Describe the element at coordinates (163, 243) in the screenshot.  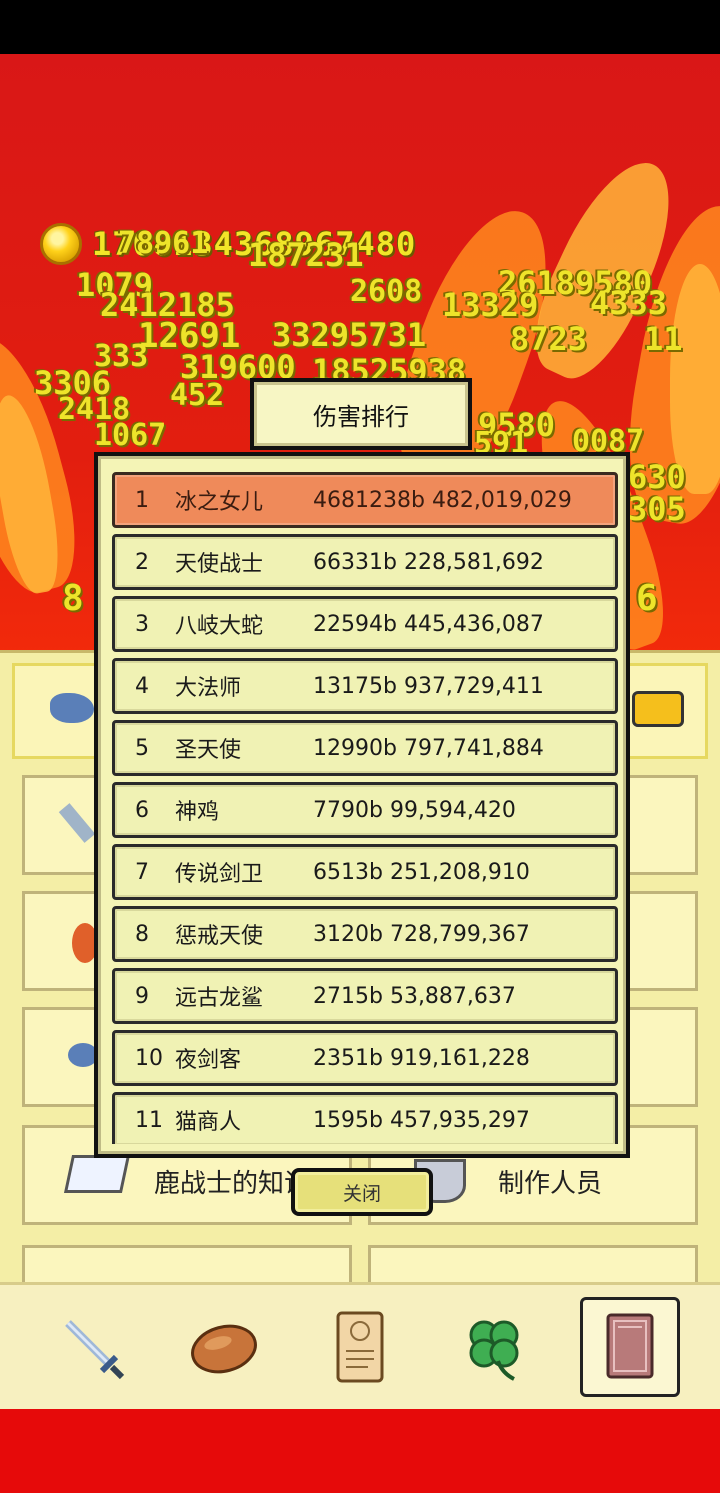
I see `damage-number: 78961` at that location.